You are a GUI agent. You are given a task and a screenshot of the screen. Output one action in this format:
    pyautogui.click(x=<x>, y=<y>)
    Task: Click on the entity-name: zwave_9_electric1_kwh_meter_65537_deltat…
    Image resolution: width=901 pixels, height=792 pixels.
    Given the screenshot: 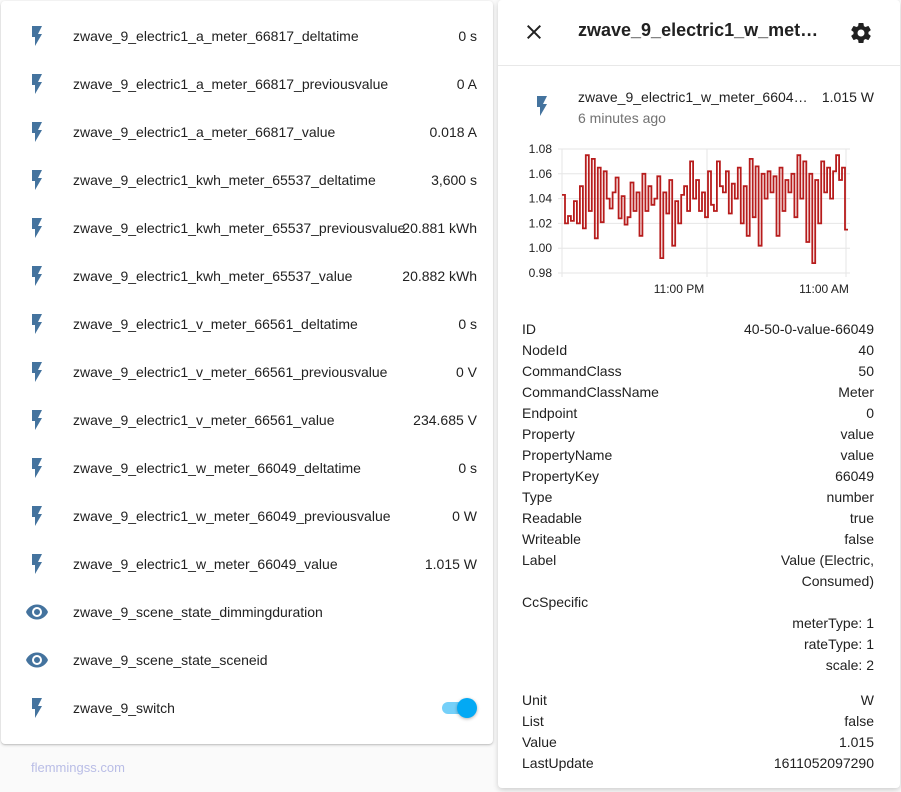 What is the action you would take?
    pyautogui.click(x=224, y=180)
    